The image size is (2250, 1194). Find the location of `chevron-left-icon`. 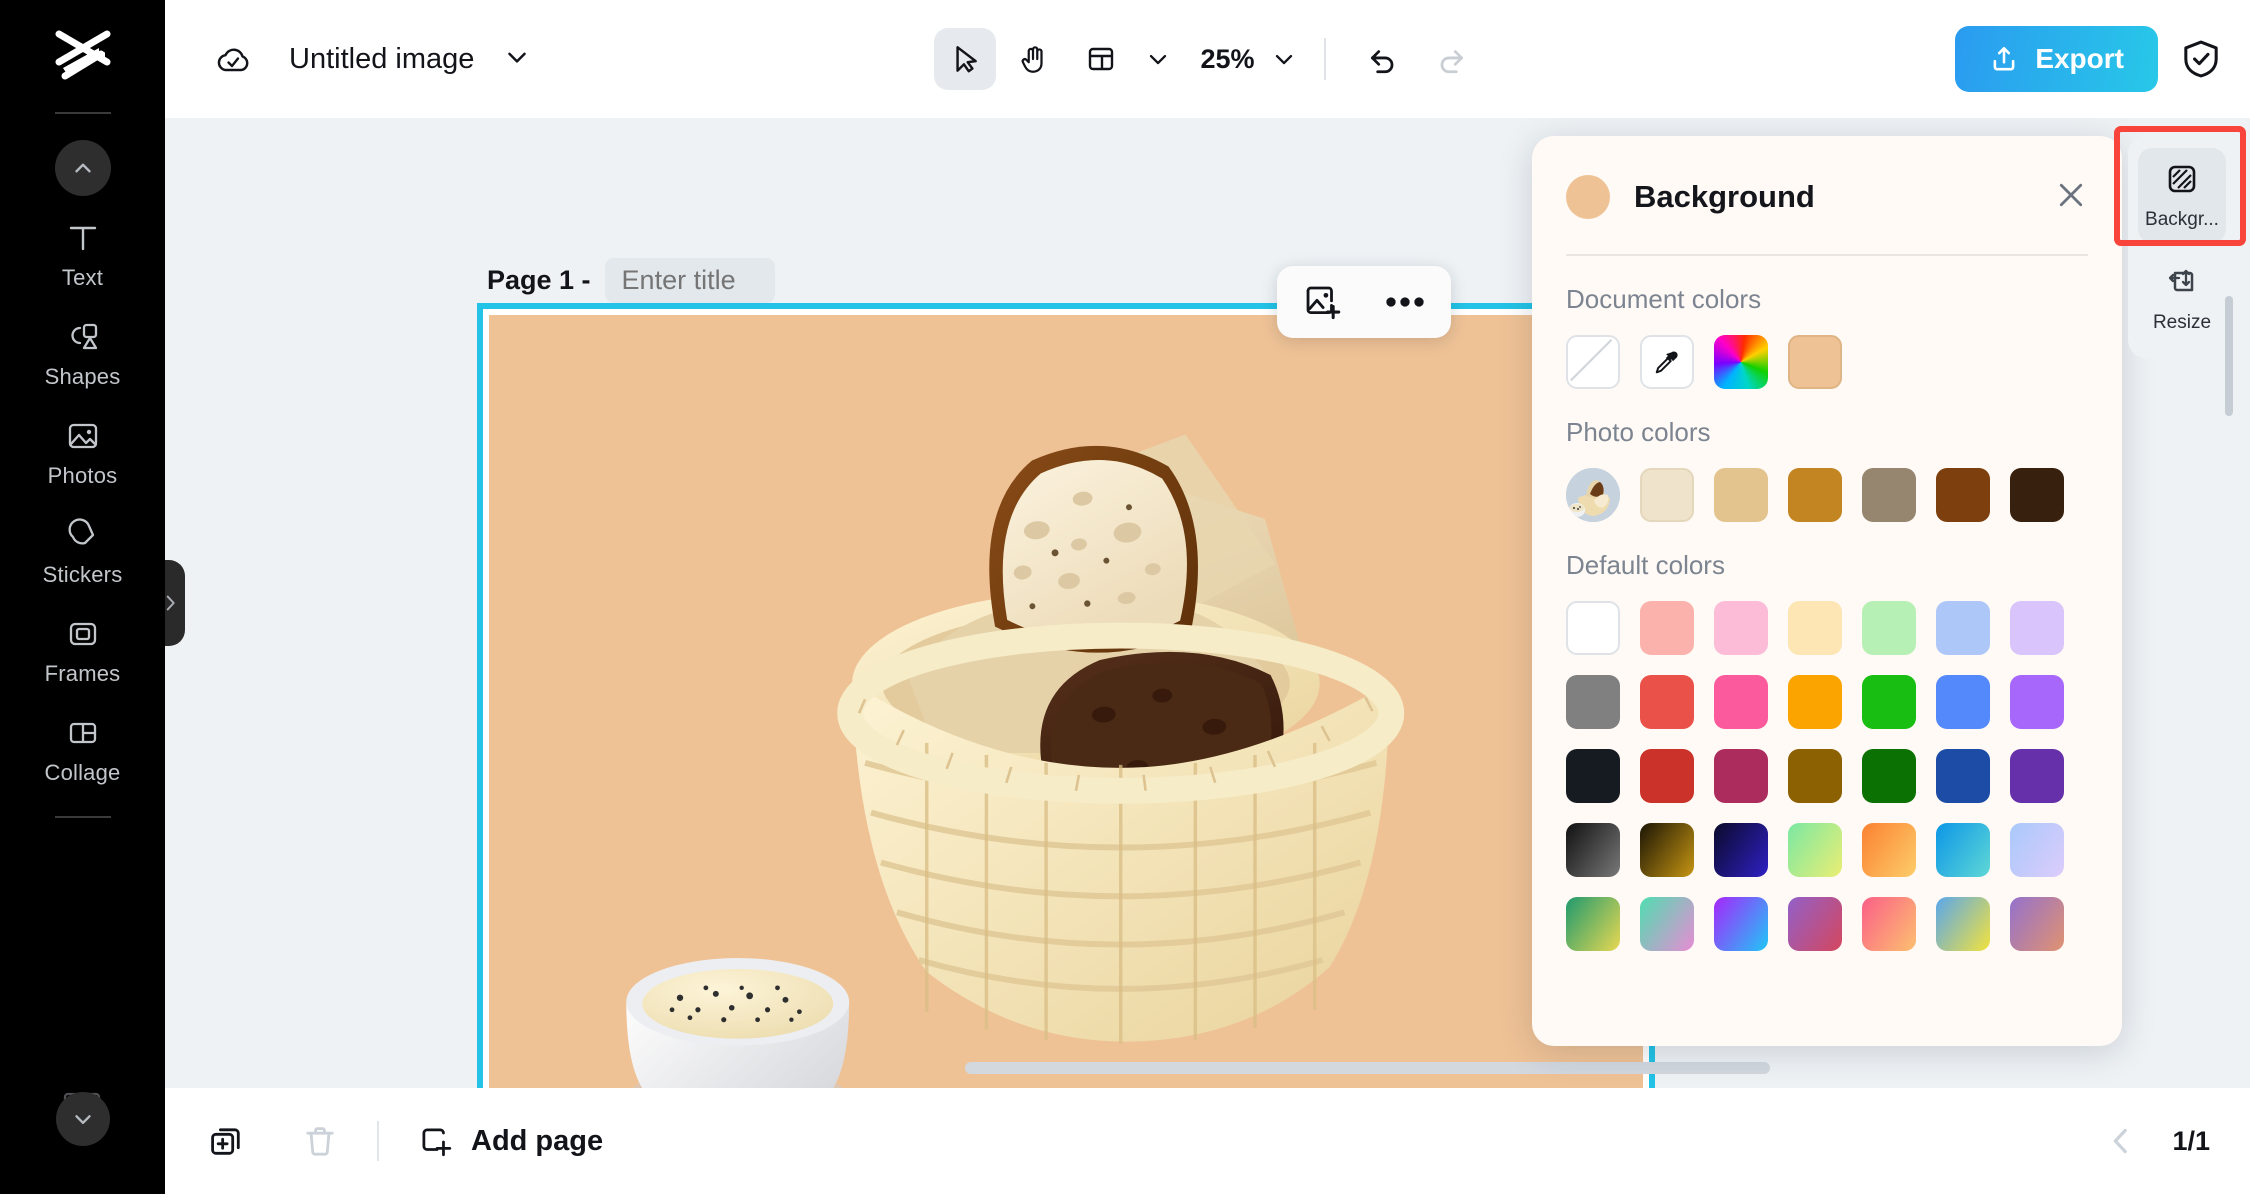

chevron-left-icon is located at coordinates (2121, 1141).